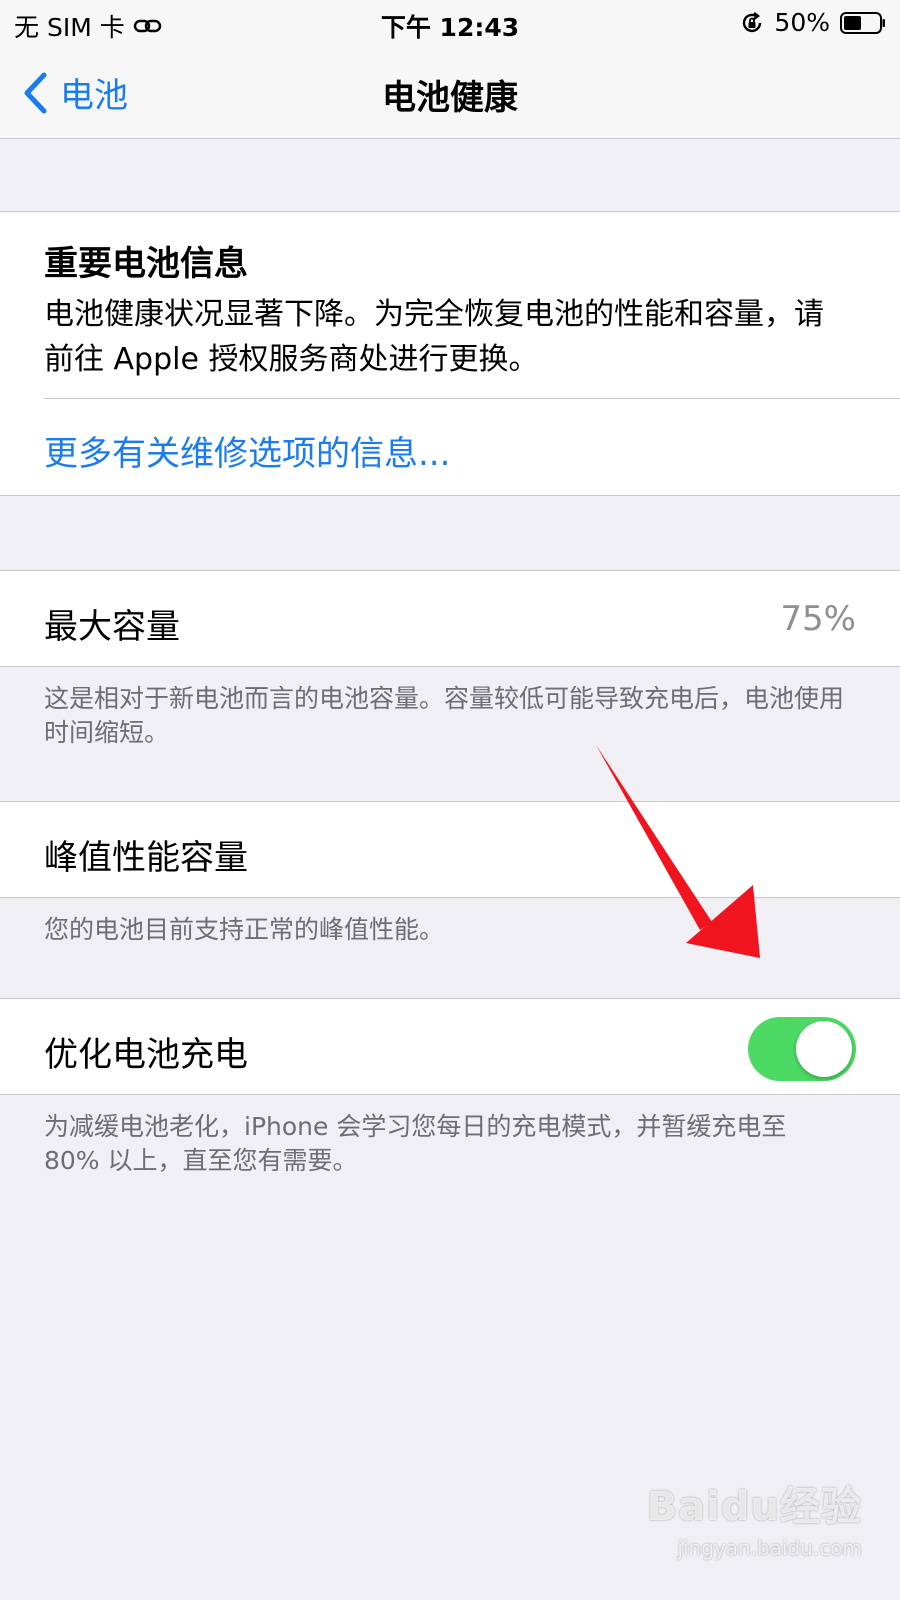 Image resolution: width=900 pixels, height=1600 pixels. Describe the element at coordinates (112, 627) in the screenshot. I see `max-capacity-label: 最大容量` at that location.